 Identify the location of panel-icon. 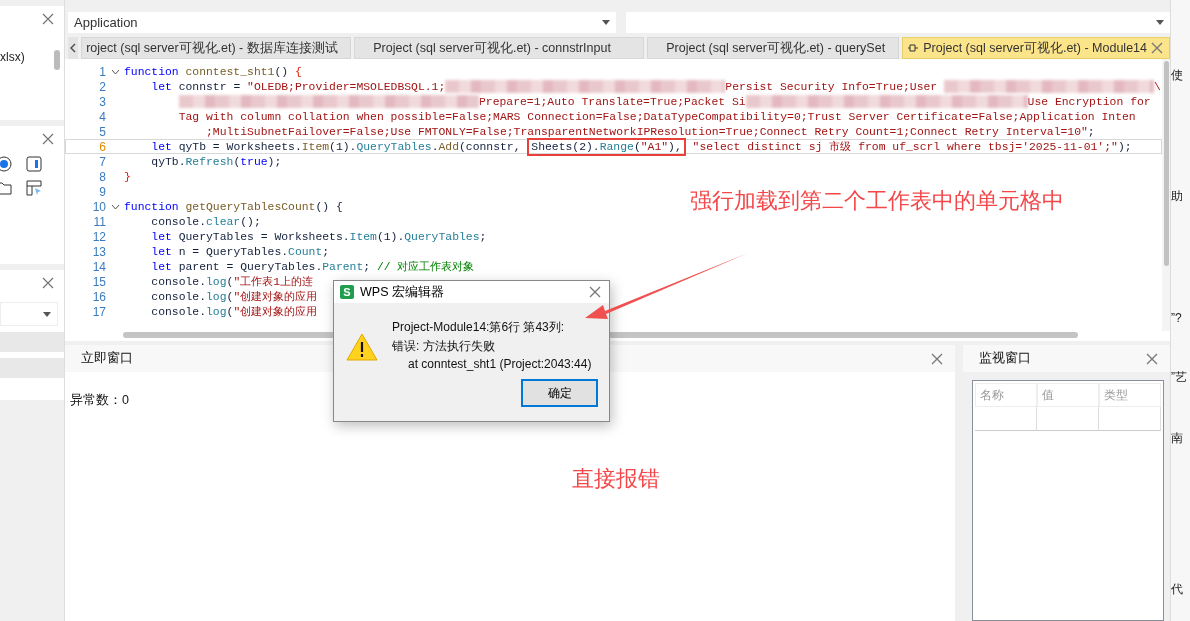
(34, 164).